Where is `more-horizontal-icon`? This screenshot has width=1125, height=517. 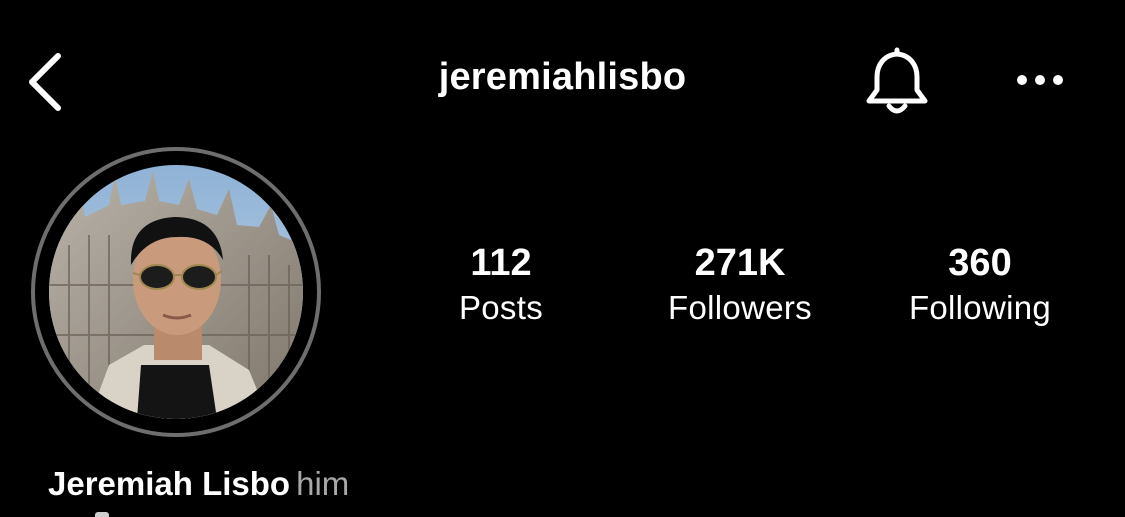
more-horizontal-icon is located at coordinates (1040, 80).